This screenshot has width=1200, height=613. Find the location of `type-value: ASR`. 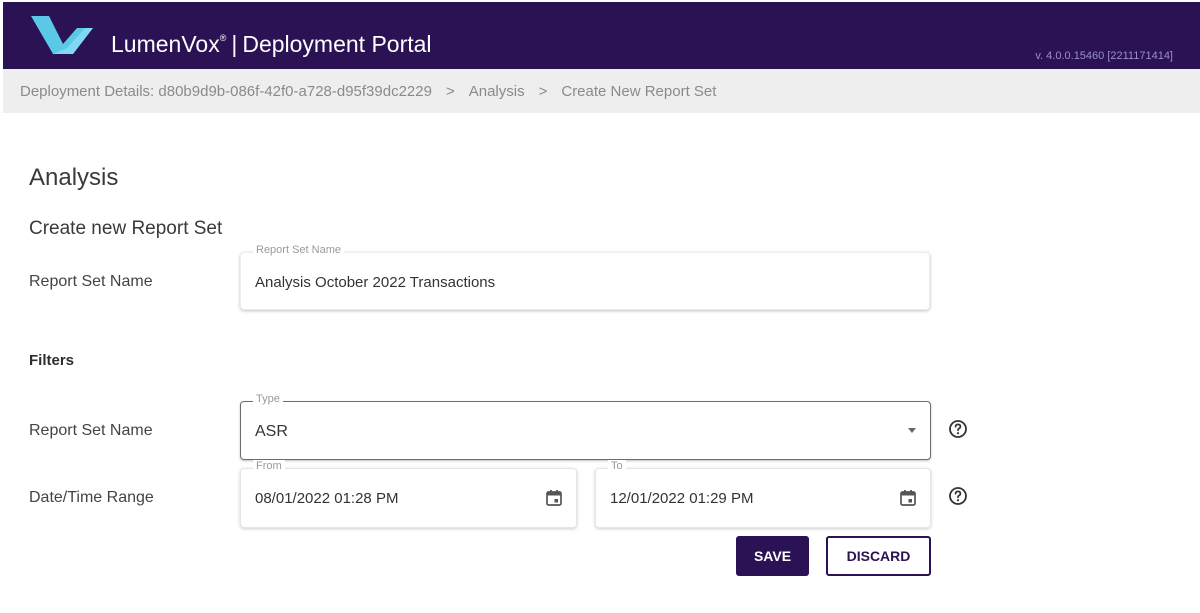

type-value: ASR is located at coordinates (271, 432).